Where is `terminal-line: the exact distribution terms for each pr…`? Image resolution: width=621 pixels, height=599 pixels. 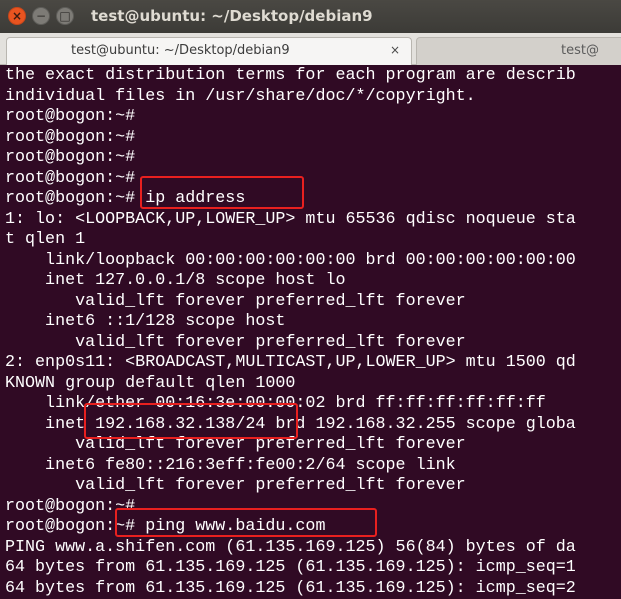
terminal-line: the exact distribution terms for each pr… is located at coordinates (290, 75).